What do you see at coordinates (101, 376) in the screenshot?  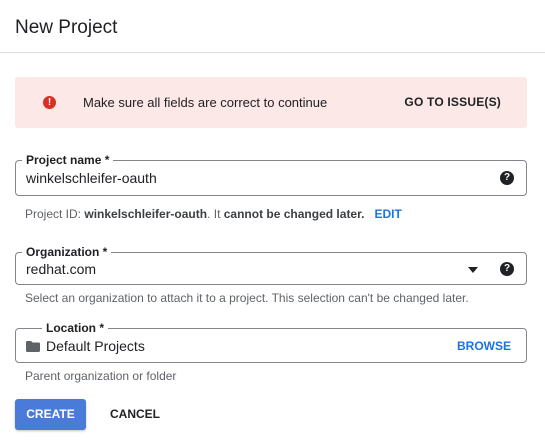 I see `location-hint: Parent organization or folder` at bounding box center [101, 376].